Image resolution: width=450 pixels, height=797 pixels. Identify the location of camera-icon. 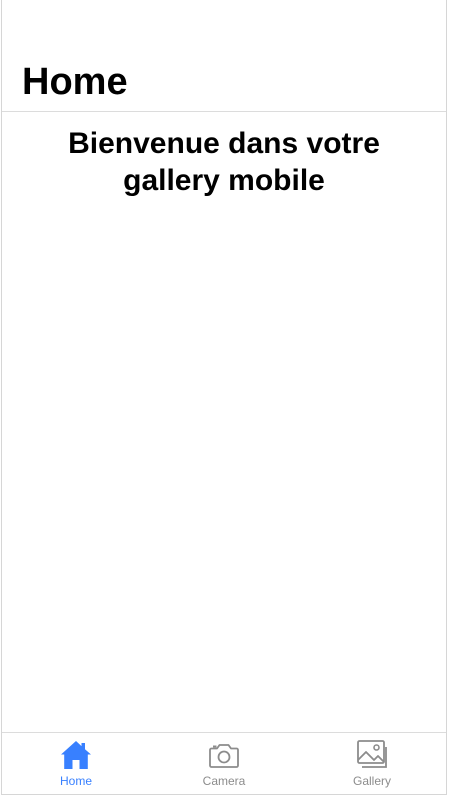
(224, 755).